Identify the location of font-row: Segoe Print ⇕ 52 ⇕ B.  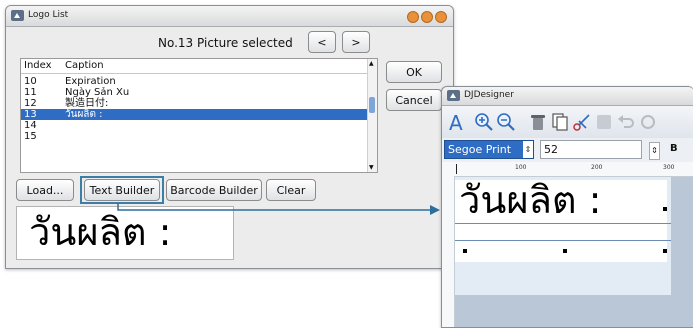
(567, 150).